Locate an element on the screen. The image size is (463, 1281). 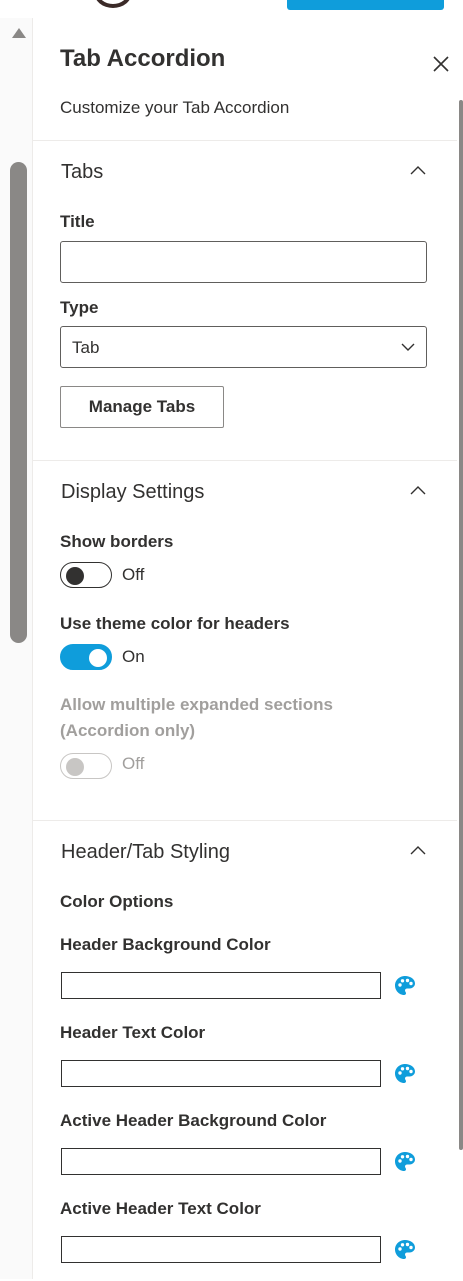
multiple-expanded-state: Off is located at coordinates (133, 763).